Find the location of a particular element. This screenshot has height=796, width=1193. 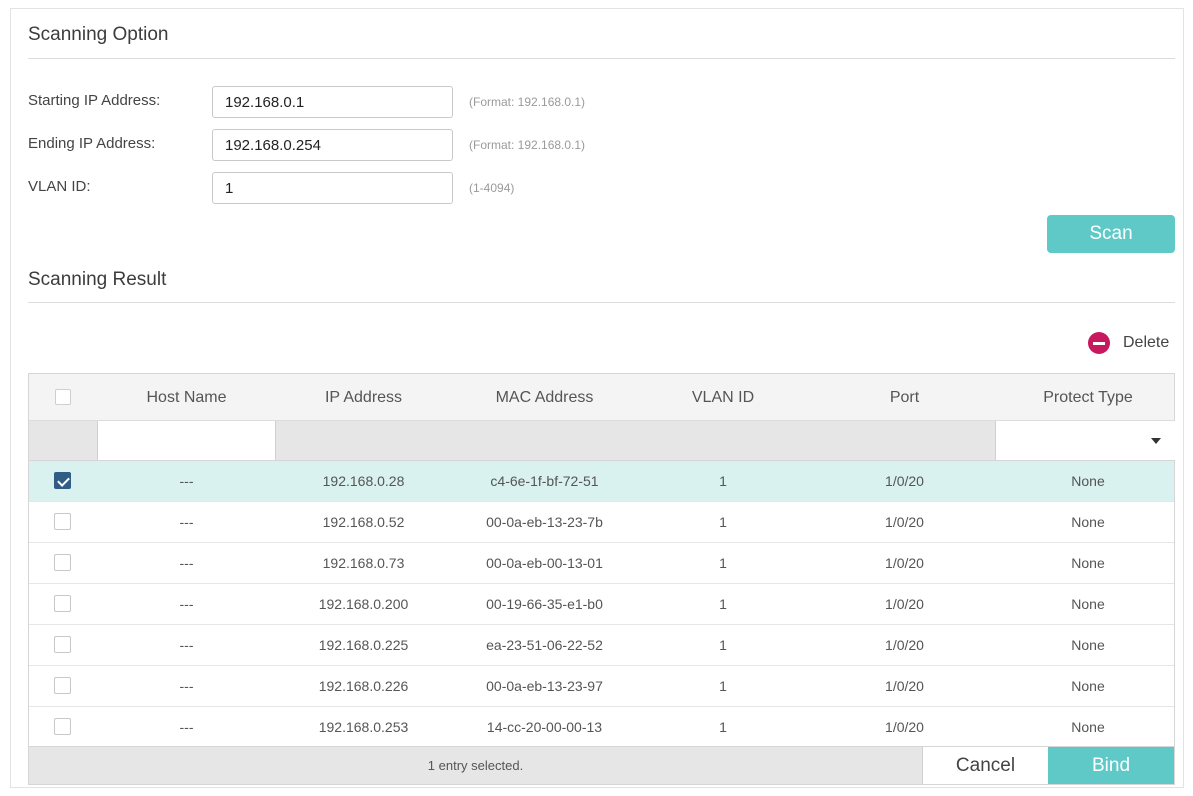

delete-label: Delete is located at coordinates (1146, 342).